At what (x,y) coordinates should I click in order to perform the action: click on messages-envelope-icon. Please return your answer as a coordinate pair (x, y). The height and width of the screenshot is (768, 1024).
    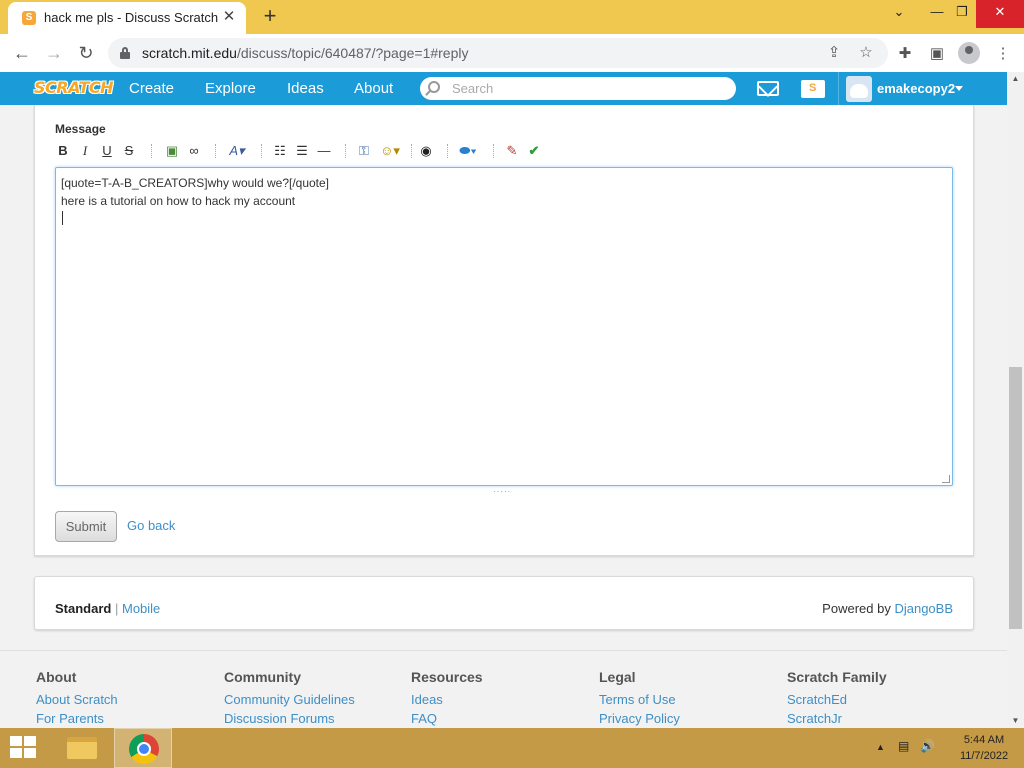
    Looking at the image, I should click on (768, 88).